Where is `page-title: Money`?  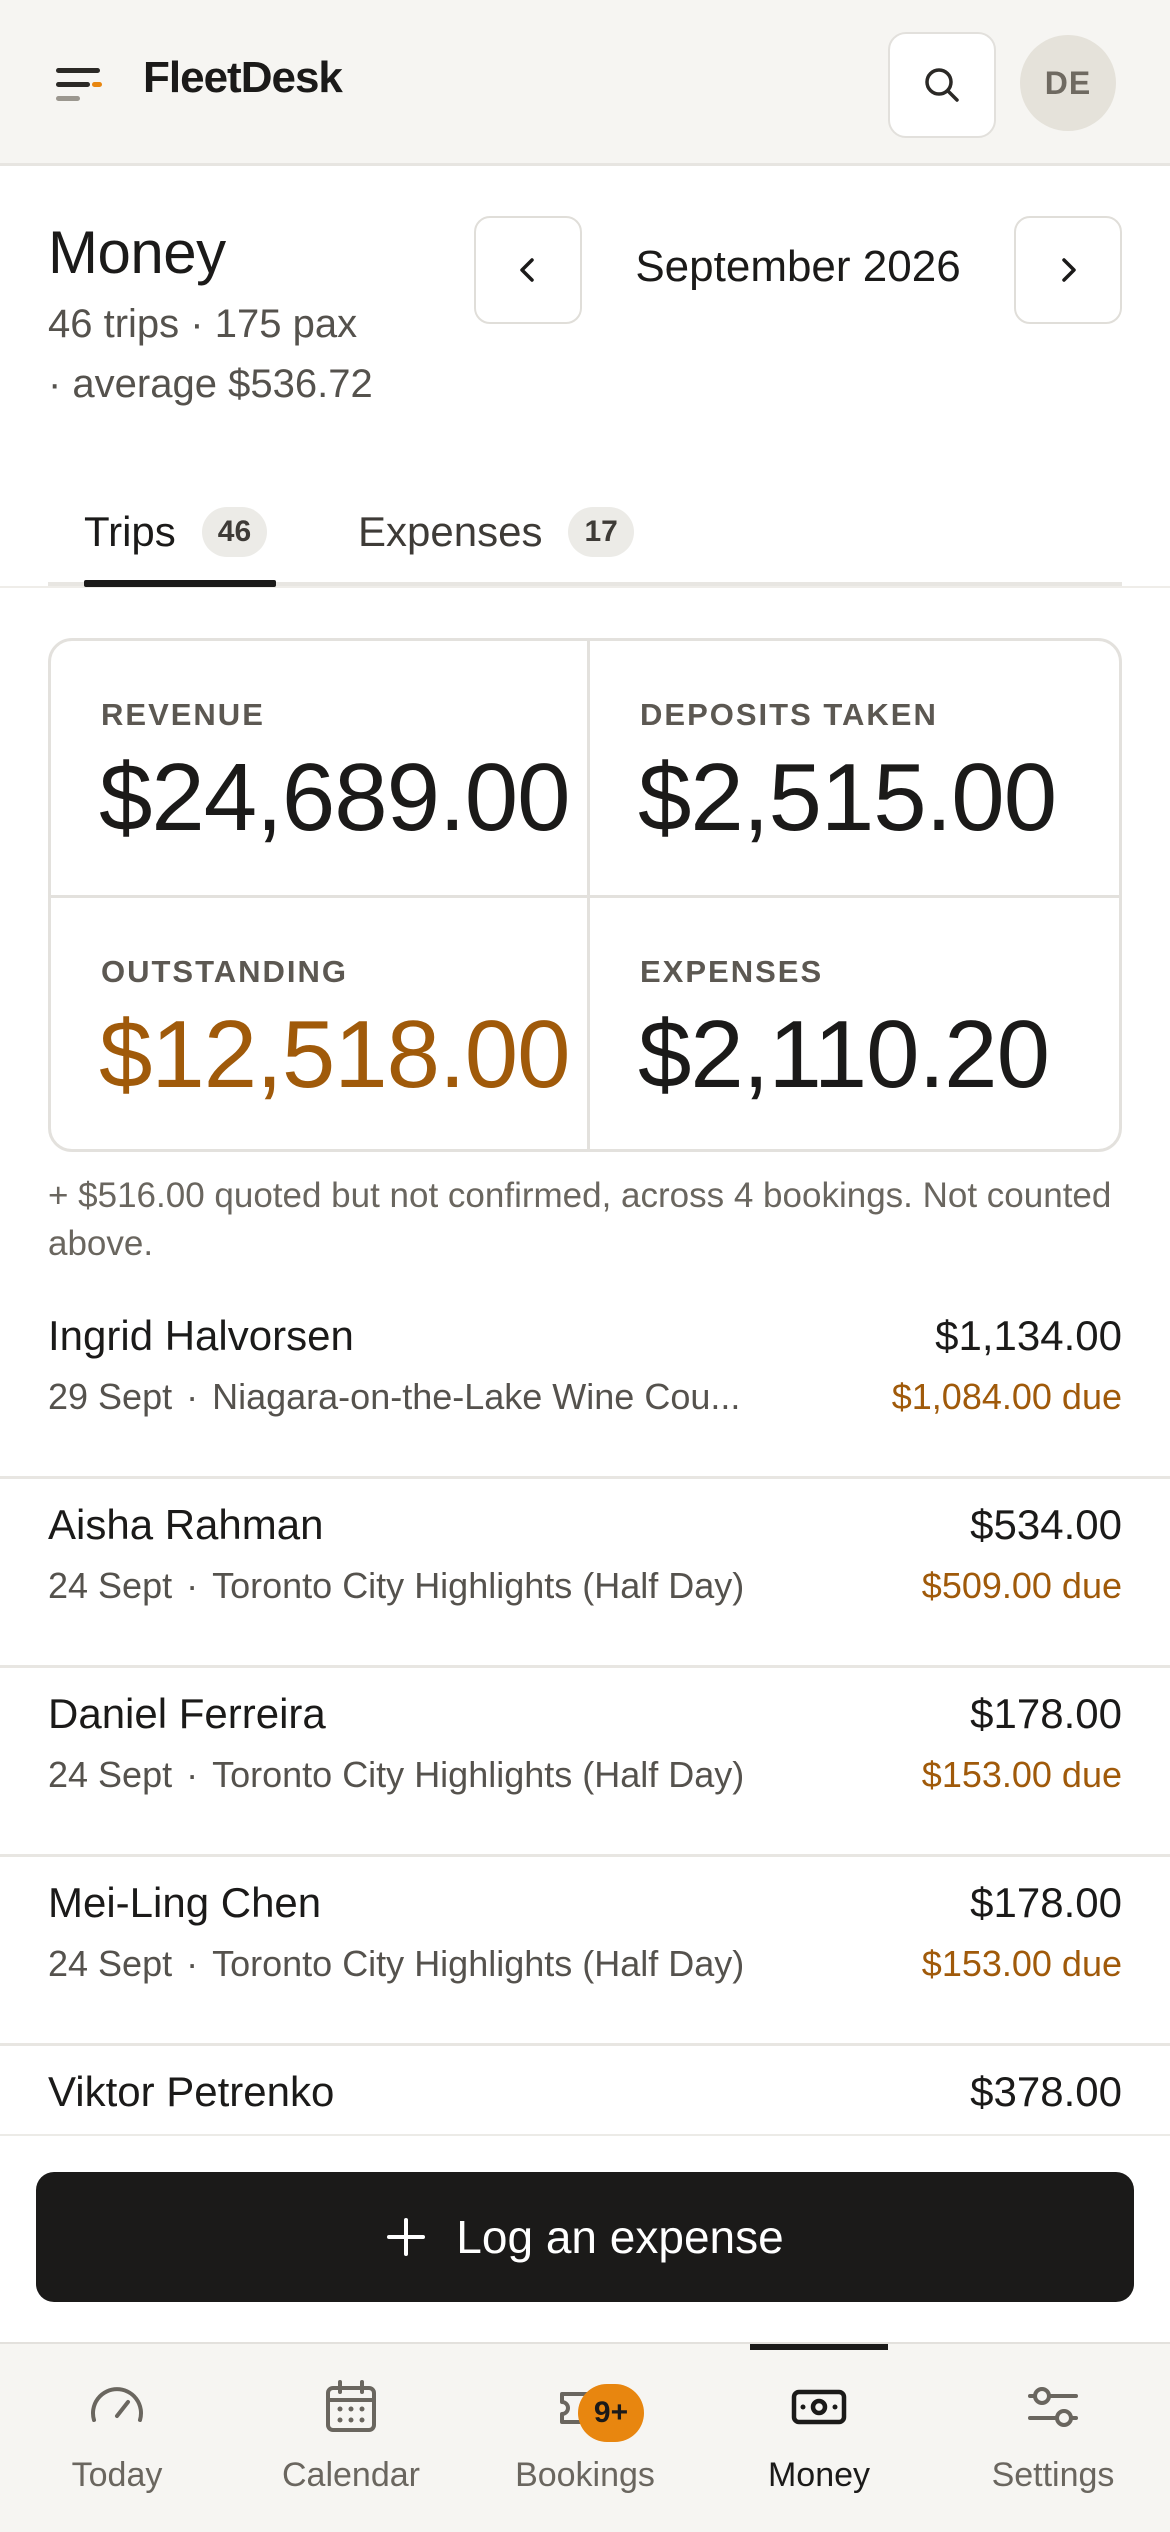 page-title: Money is located at coordinates (137, 252).